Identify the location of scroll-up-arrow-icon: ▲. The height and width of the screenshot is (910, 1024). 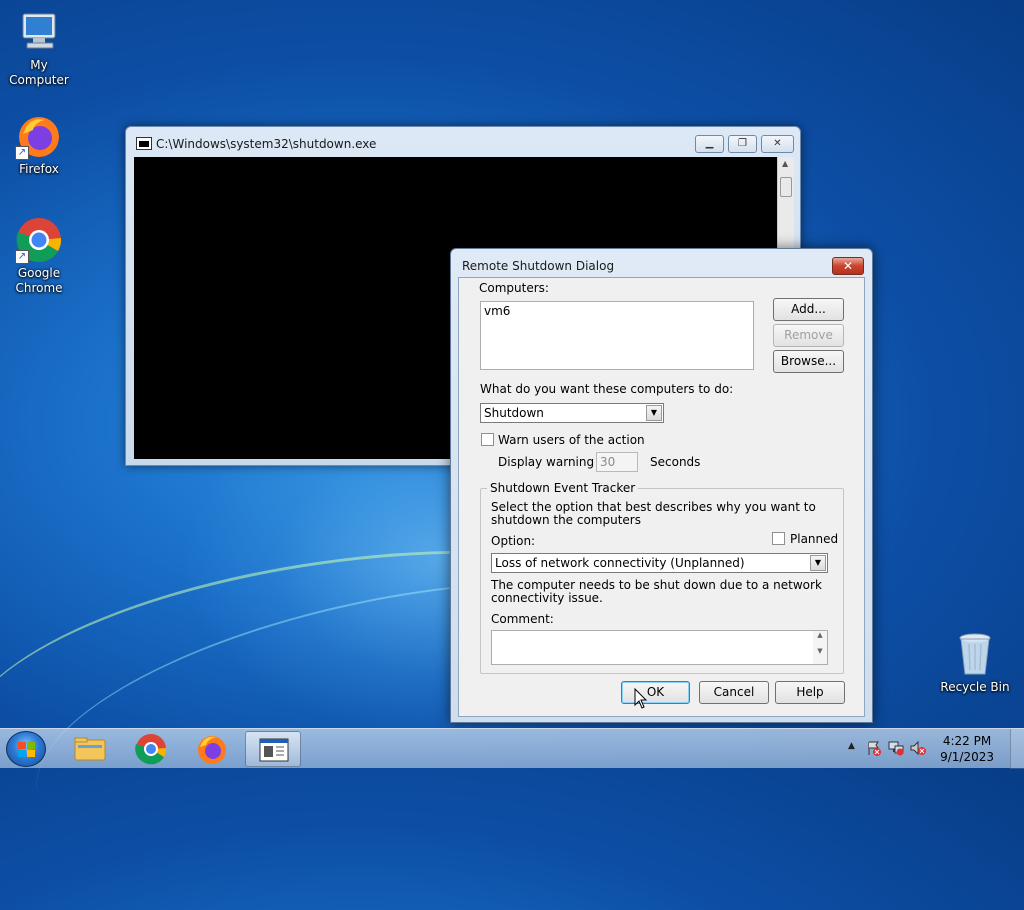
(785, 163).